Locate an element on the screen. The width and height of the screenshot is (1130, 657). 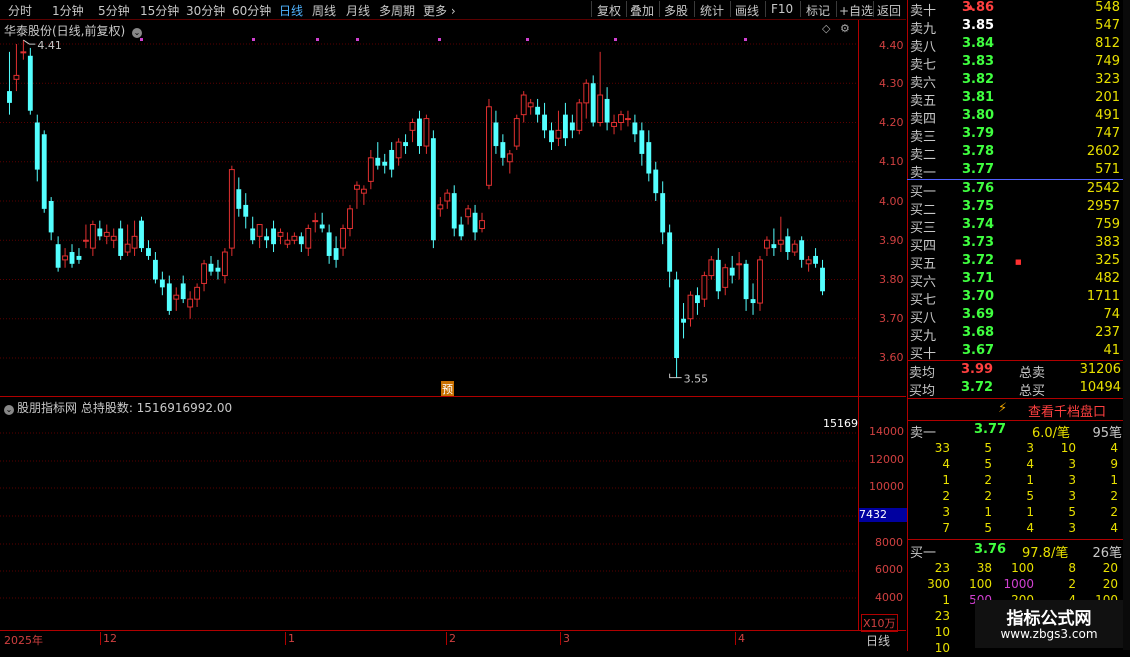
bid-level-volume: 383 is located at coordinates (1107, 242).